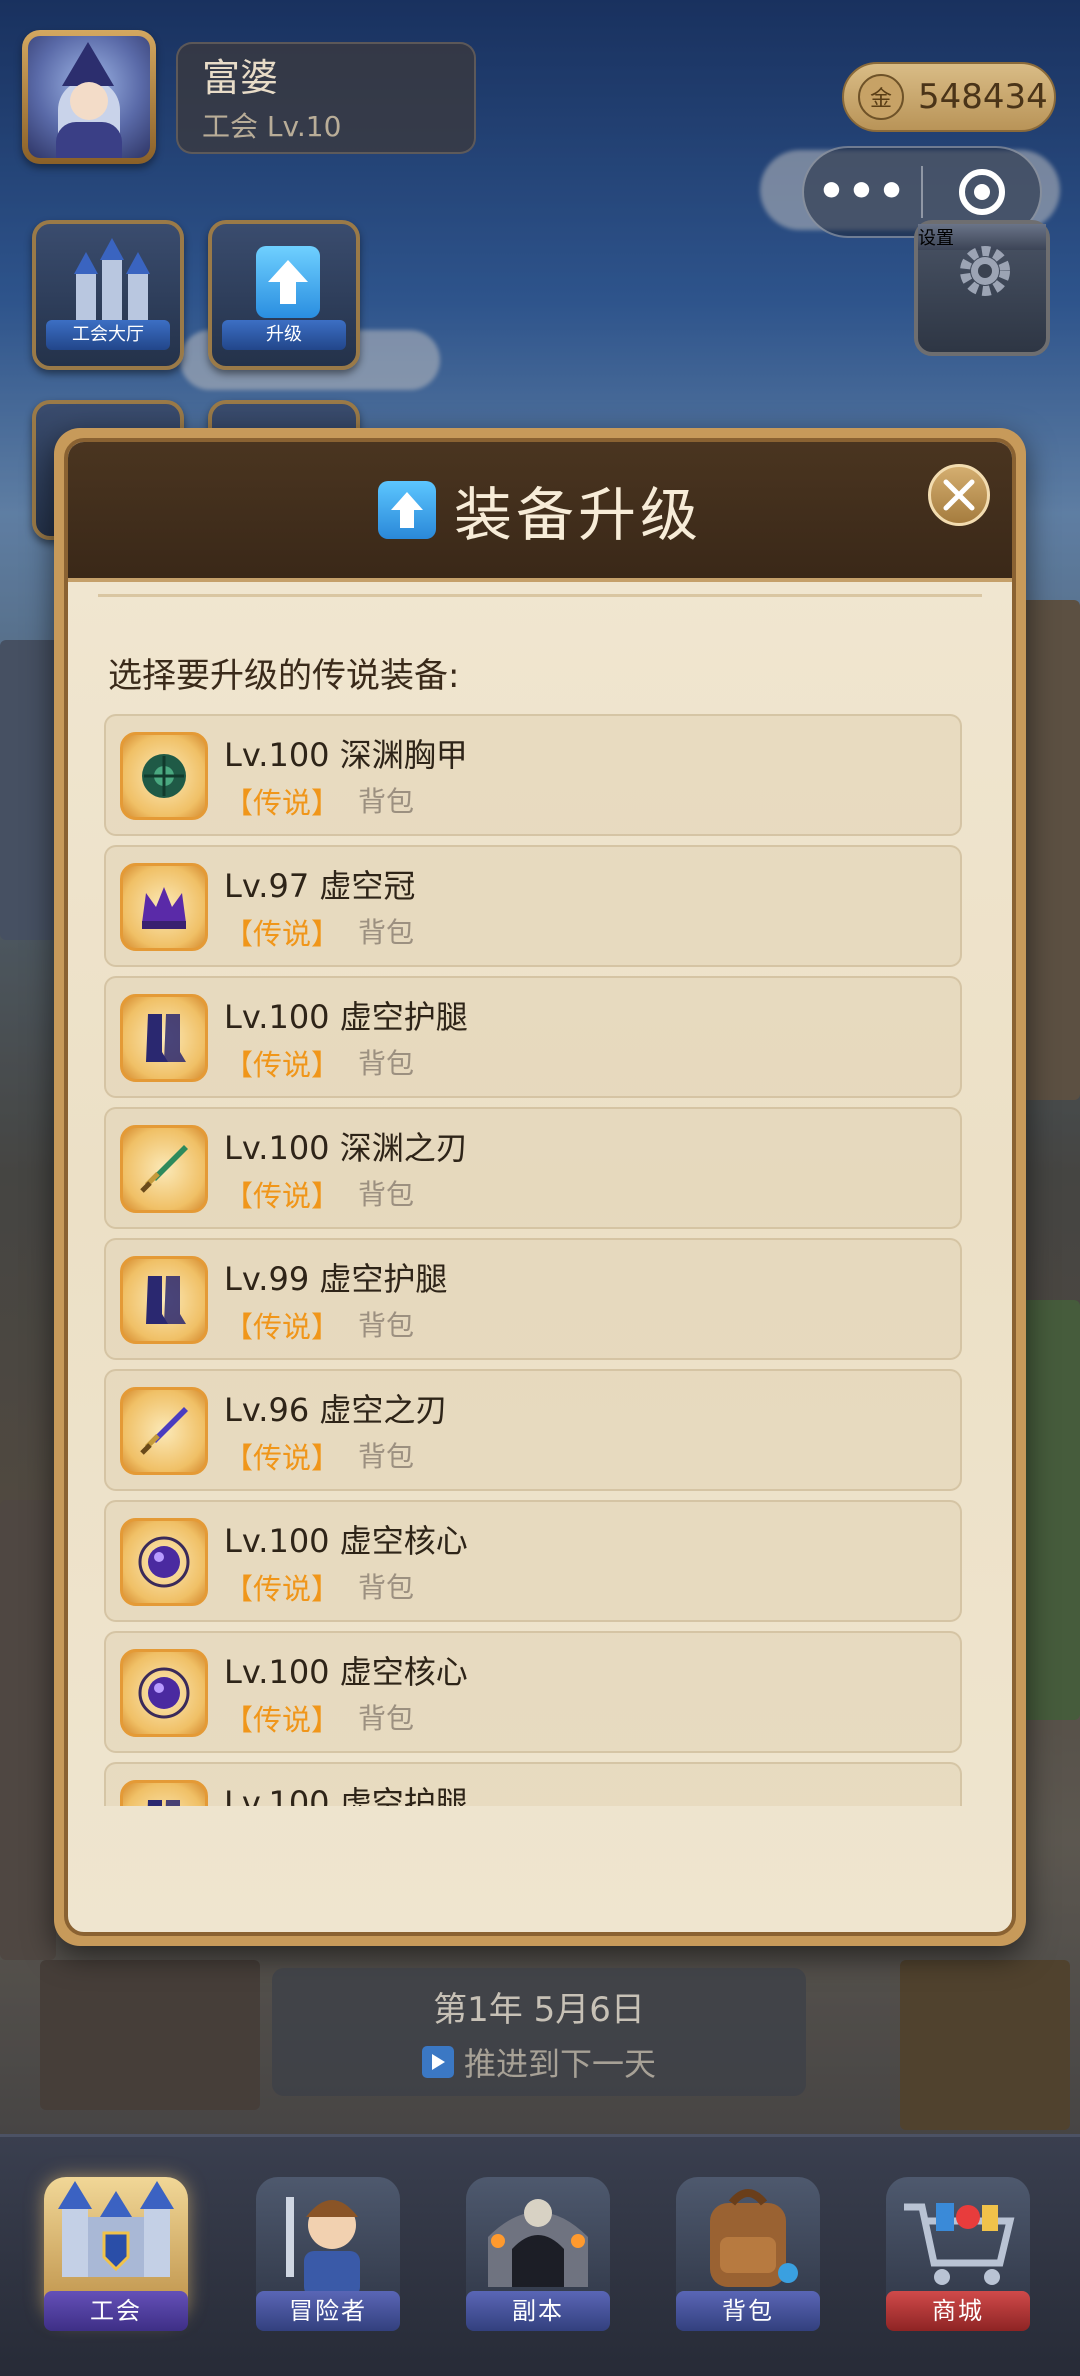 The height and width of the screenshot is (2376, 1080). I want to click on close-miniprogram-button, so click(981, 192).